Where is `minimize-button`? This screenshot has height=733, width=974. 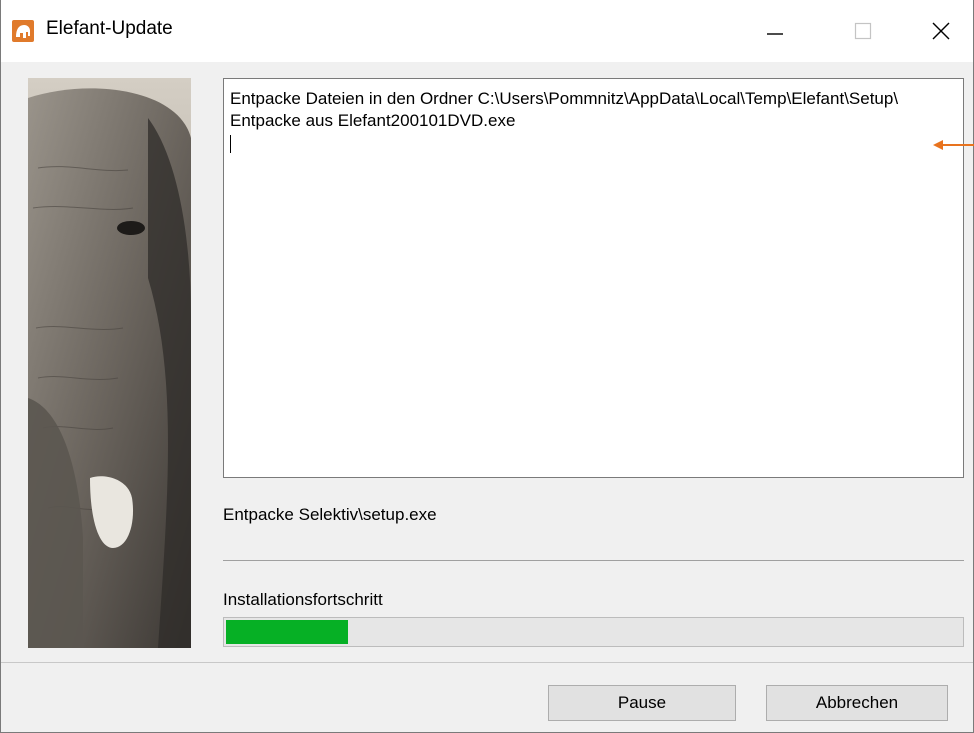 minimize-button is located at coordinates (775, 31).